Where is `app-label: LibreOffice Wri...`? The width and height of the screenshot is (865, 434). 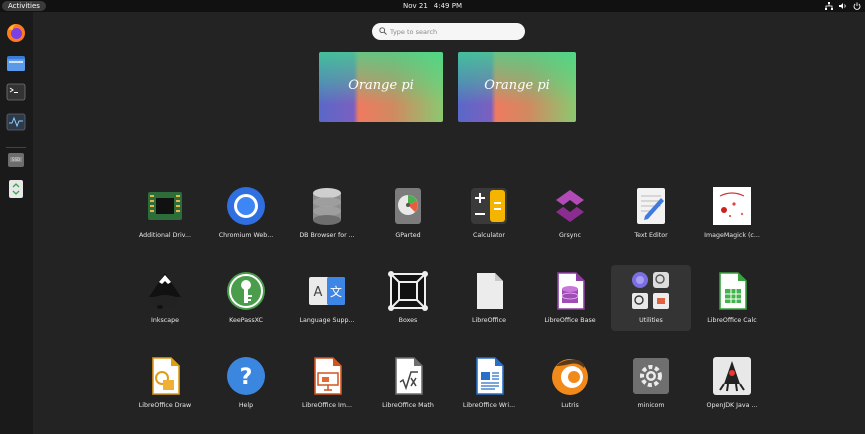
app-label: LibreOffice Wri... is located at coordinates (489, 405).